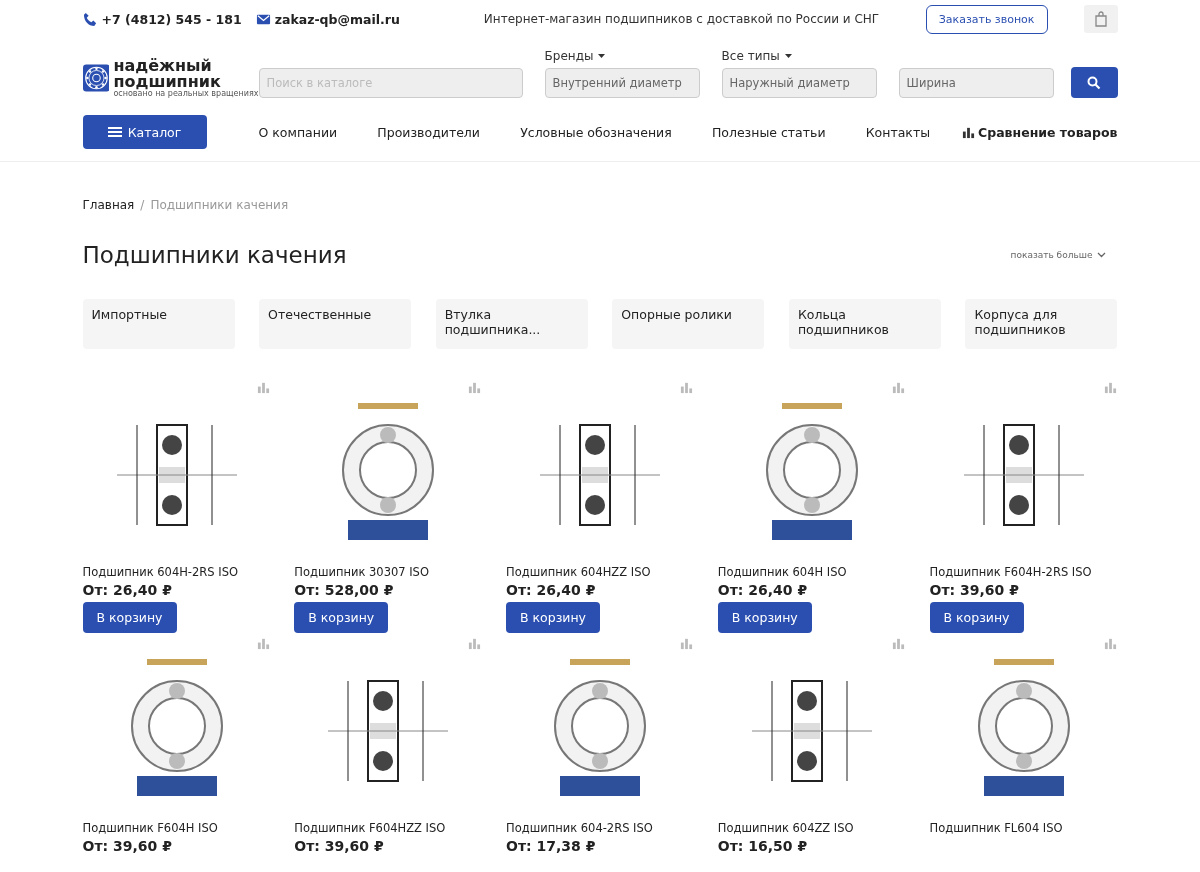 Image resolution: width=1200 pixels, height=872 pixels. I want to click on nav-link: Полезные статьи, so click(768, 132).